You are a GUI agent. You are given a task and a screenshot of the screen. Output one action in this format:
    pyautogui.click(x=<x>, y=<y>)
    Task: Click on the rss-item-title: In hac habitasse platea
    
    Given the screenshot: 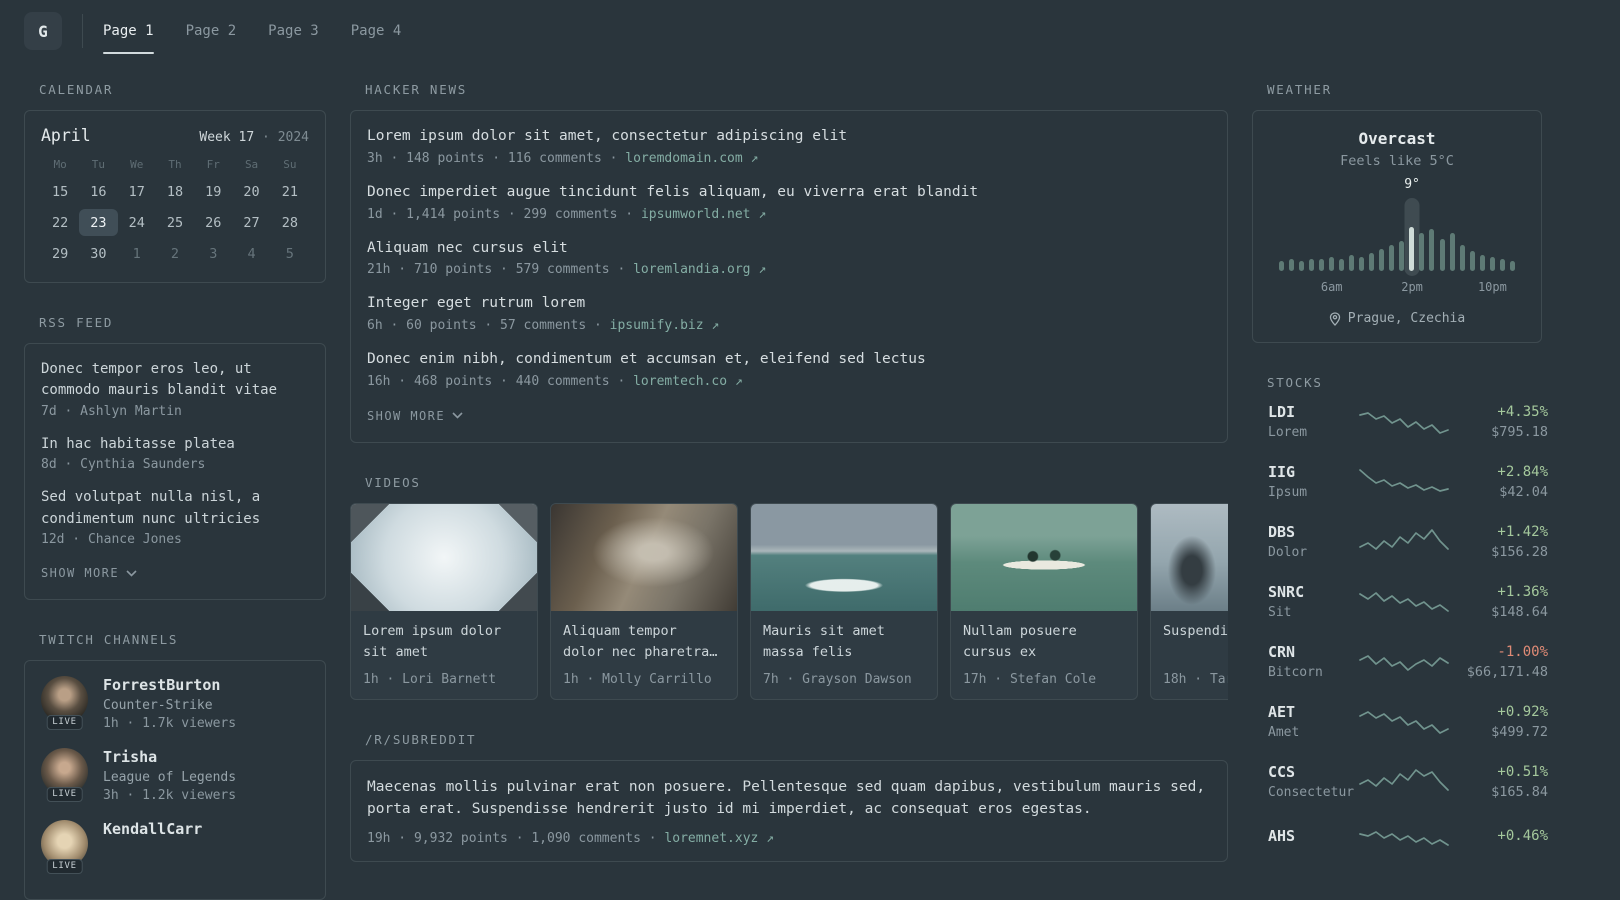 What is the action you would take?
    pyautogui.click(x=175, y=444)
    